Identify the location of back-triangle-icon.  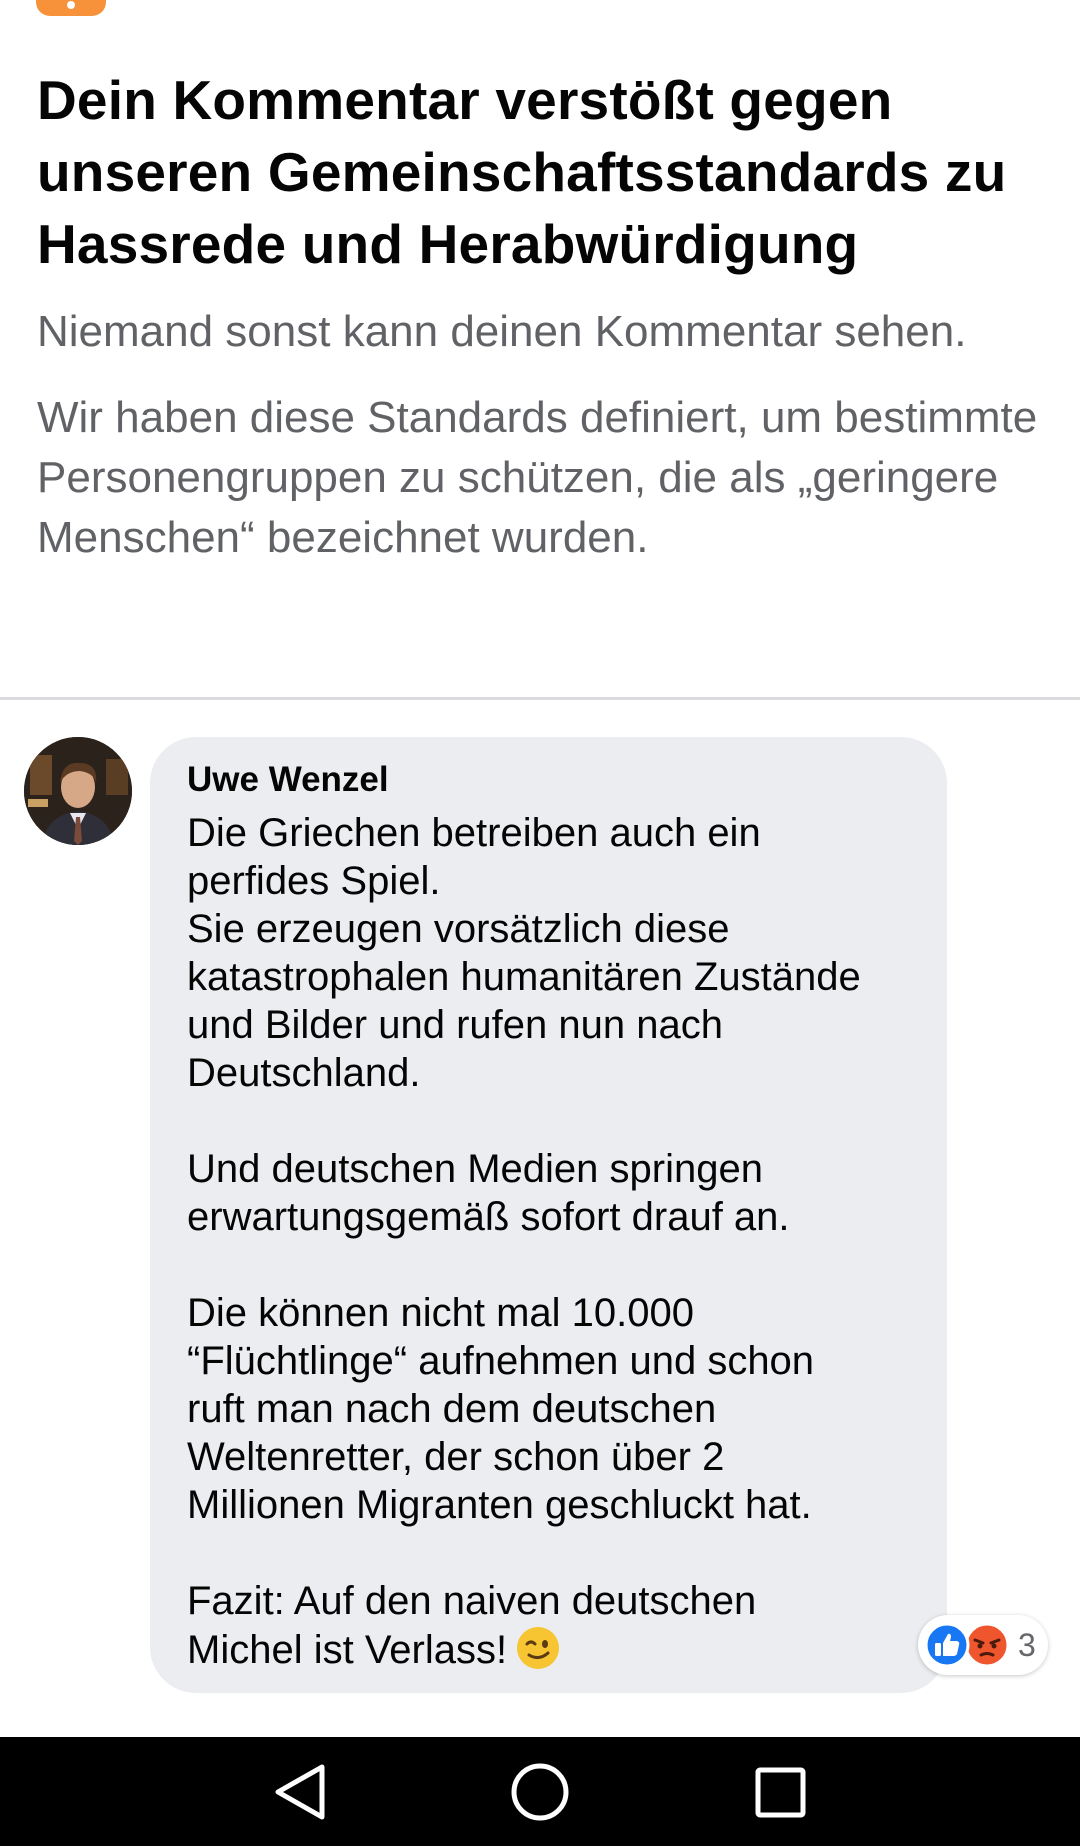
(300, 1792).